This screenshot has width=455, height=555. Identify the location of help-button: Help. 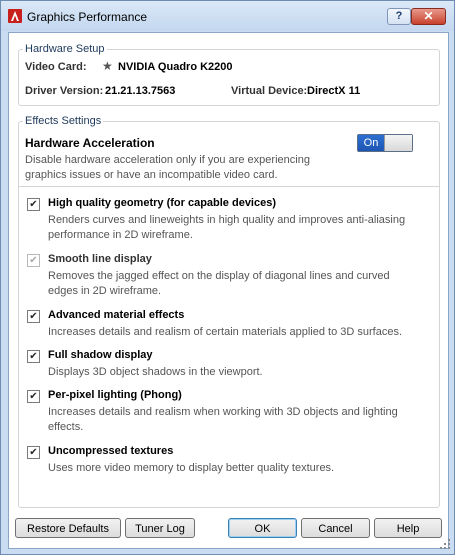
(408, 528).